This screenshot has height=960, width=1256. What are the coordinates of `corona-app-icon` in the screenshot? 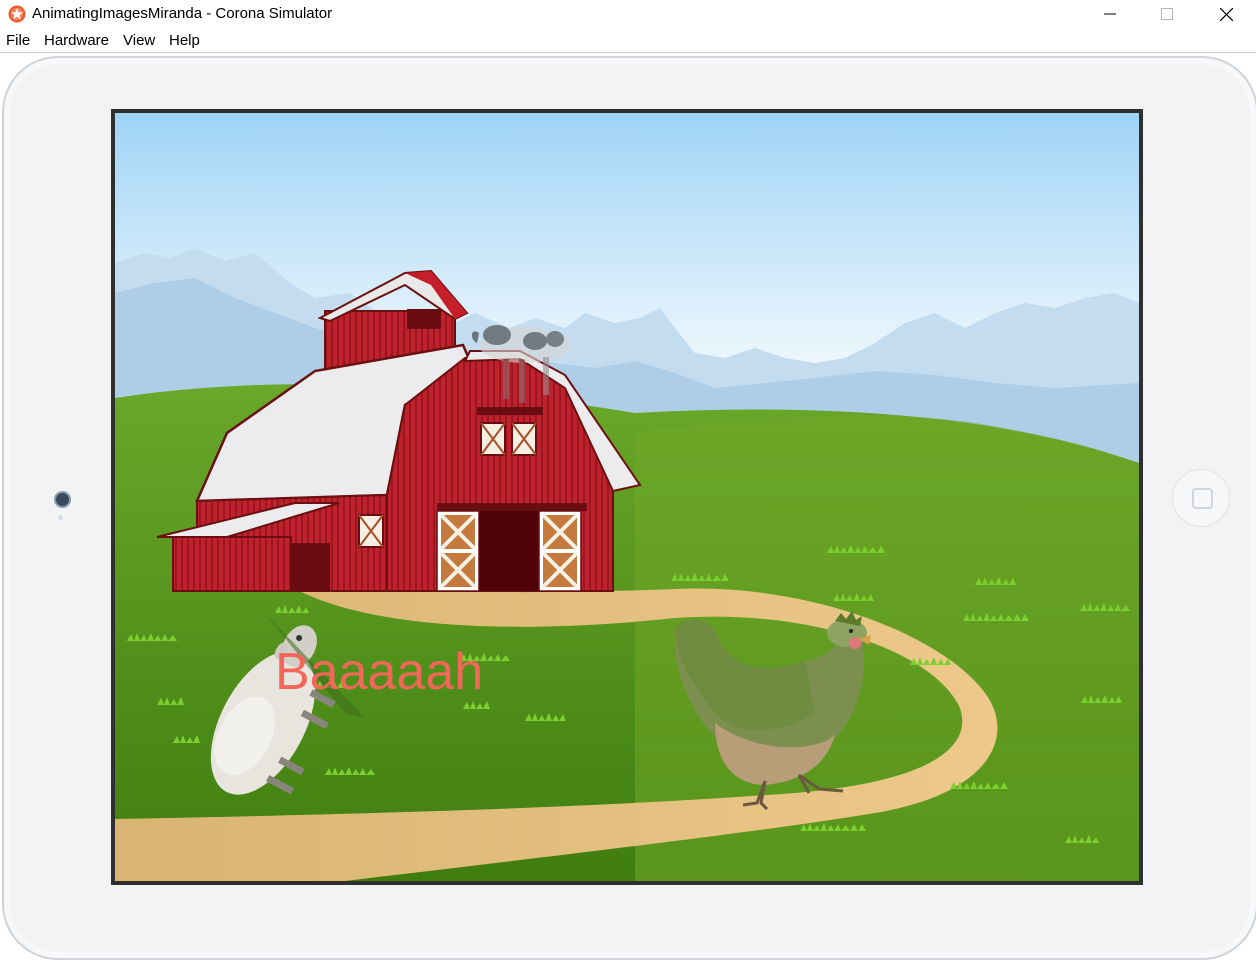 It's located at (17, 14).